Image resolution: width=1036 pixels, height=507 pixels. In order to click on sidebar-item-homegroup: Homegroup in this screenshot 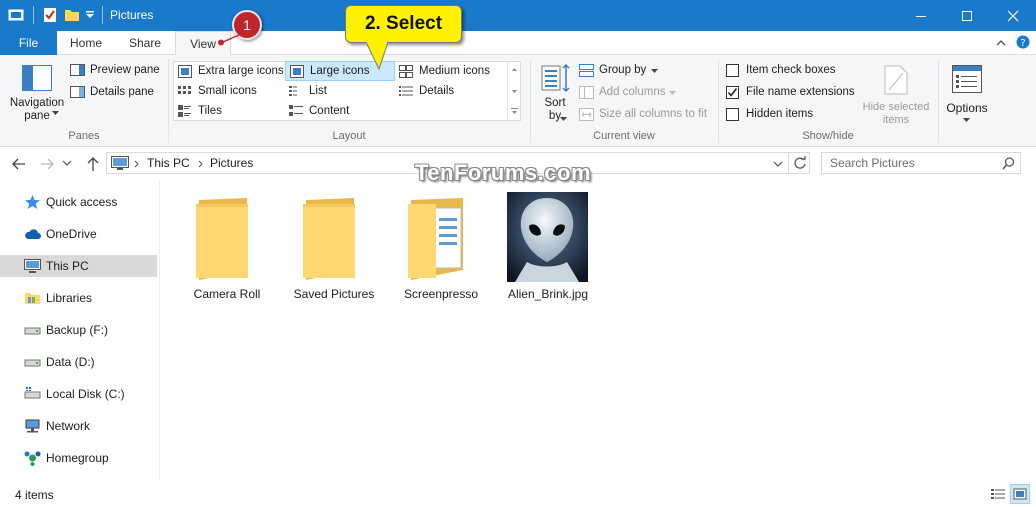, I will do `click(78, 458)`.